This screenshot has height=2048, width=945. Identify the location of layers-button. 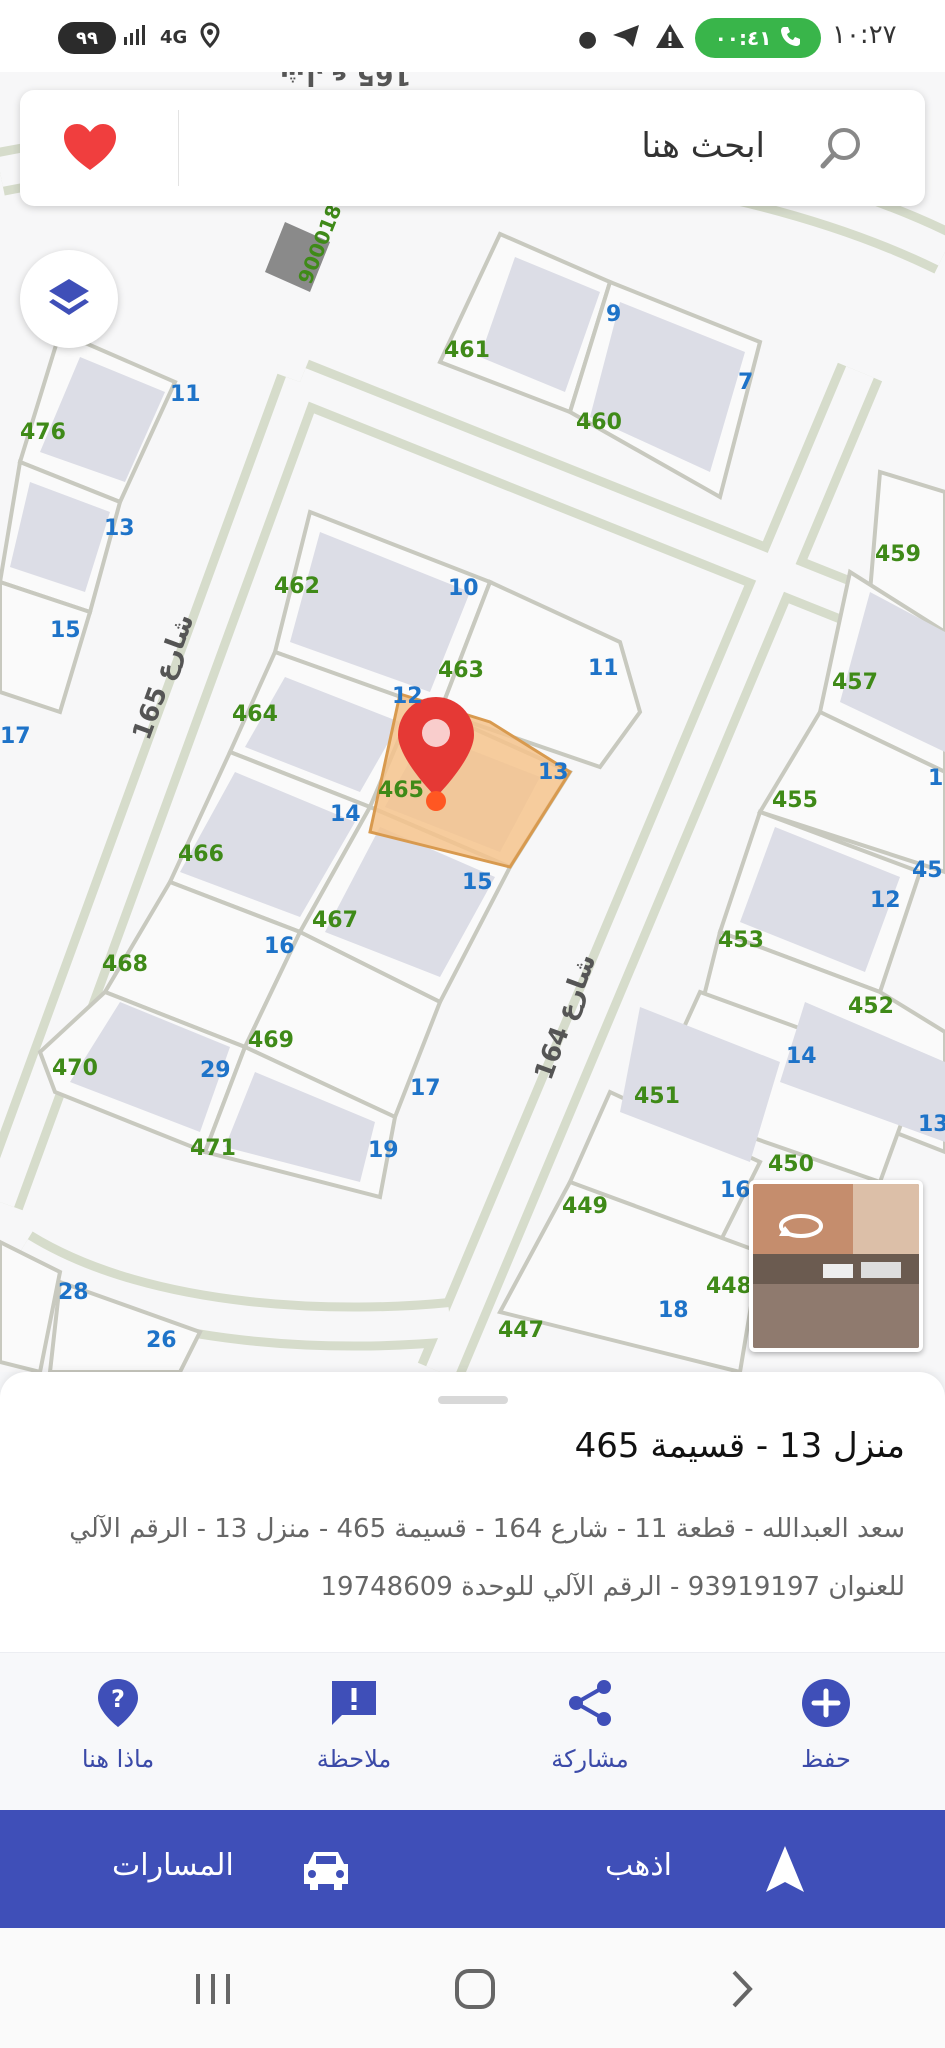
(69, 299).